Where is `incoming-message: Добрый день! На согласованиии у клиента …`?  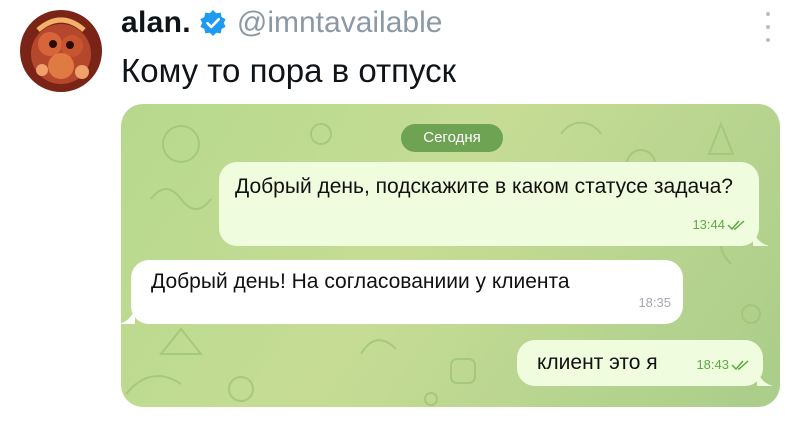 incoming-message: Добрый день! На согласованиии у клиента … is located at coordinates (407, 292).